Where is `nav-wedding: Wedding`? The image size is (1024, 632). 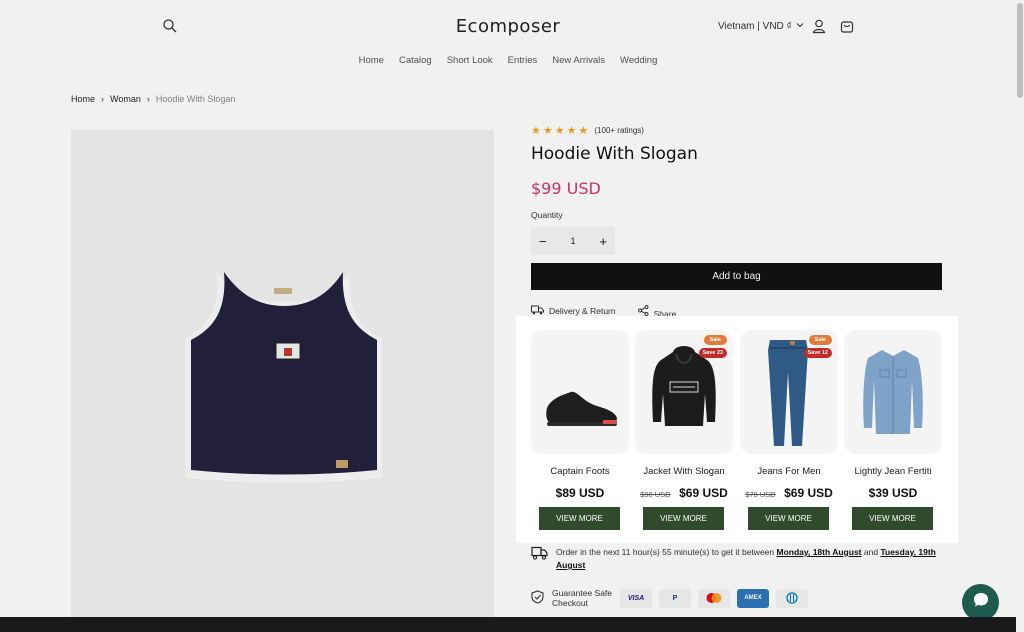
nav-wedding: Wedding is located at coordinates (638, 60).